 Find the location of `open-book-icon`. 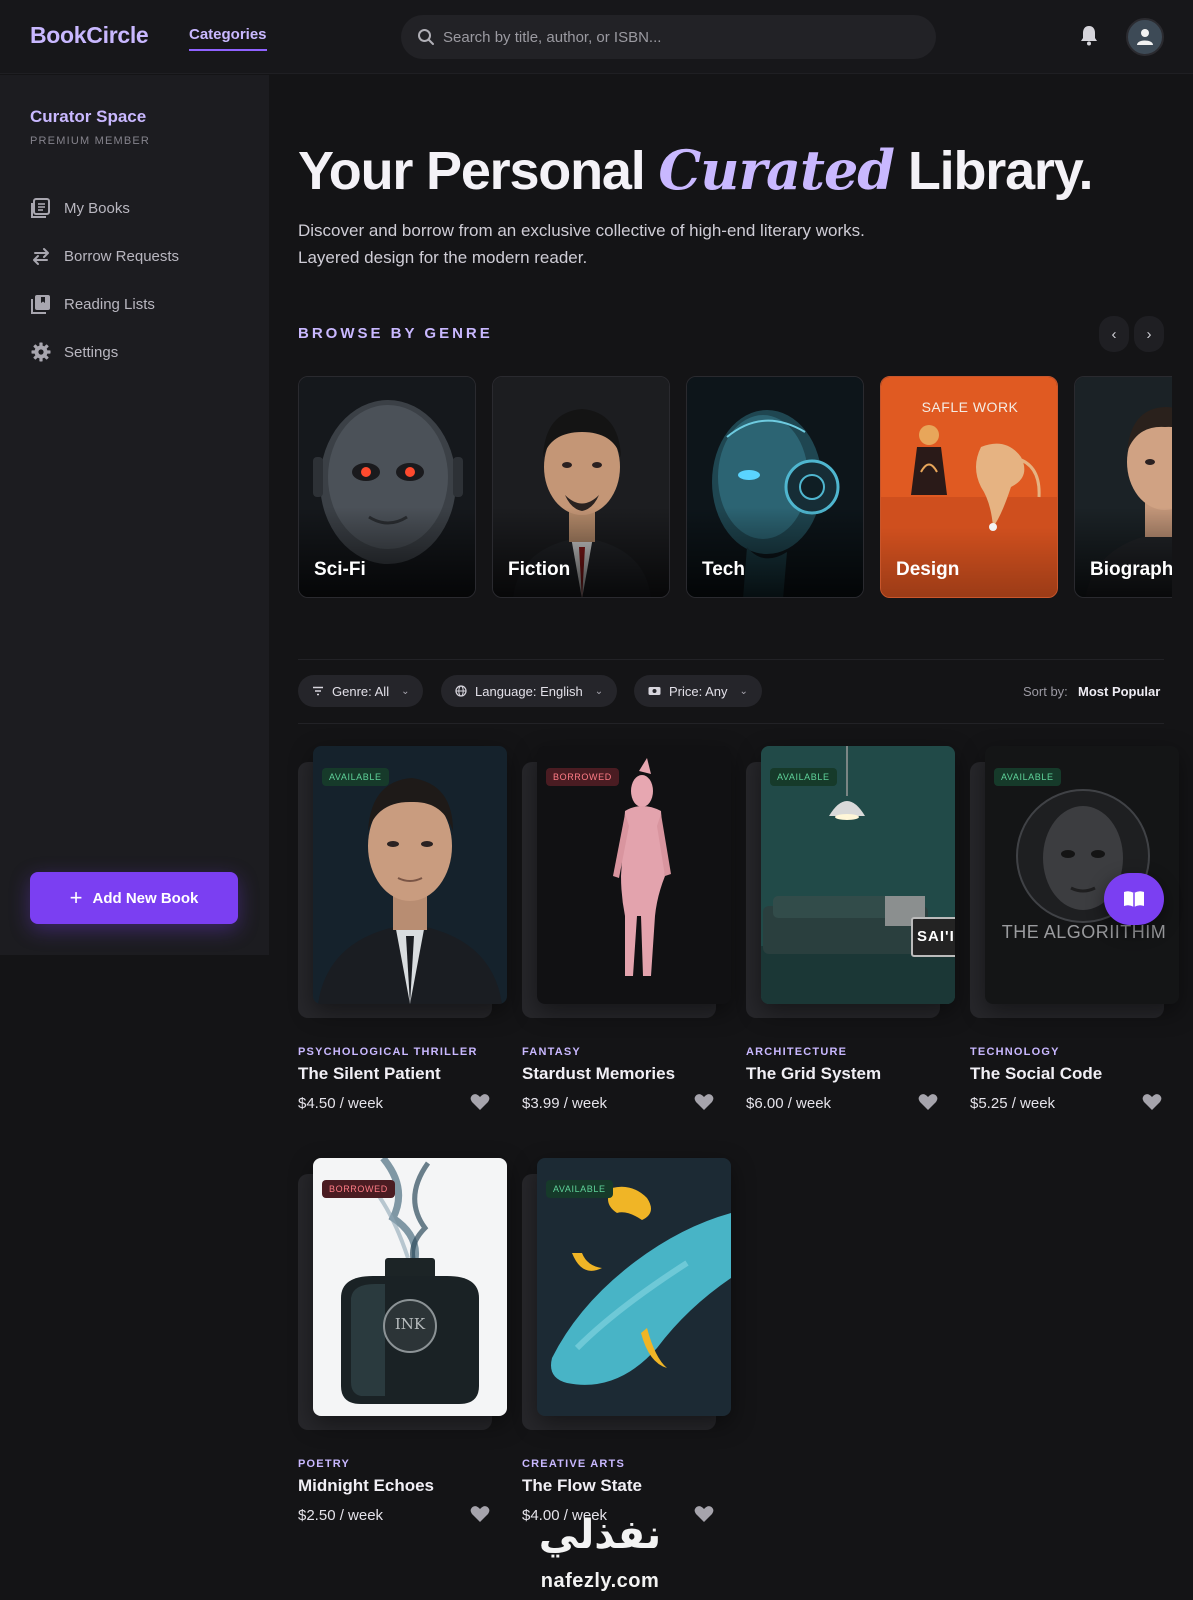

open-book-icon is located at coordinates (1134, 899).